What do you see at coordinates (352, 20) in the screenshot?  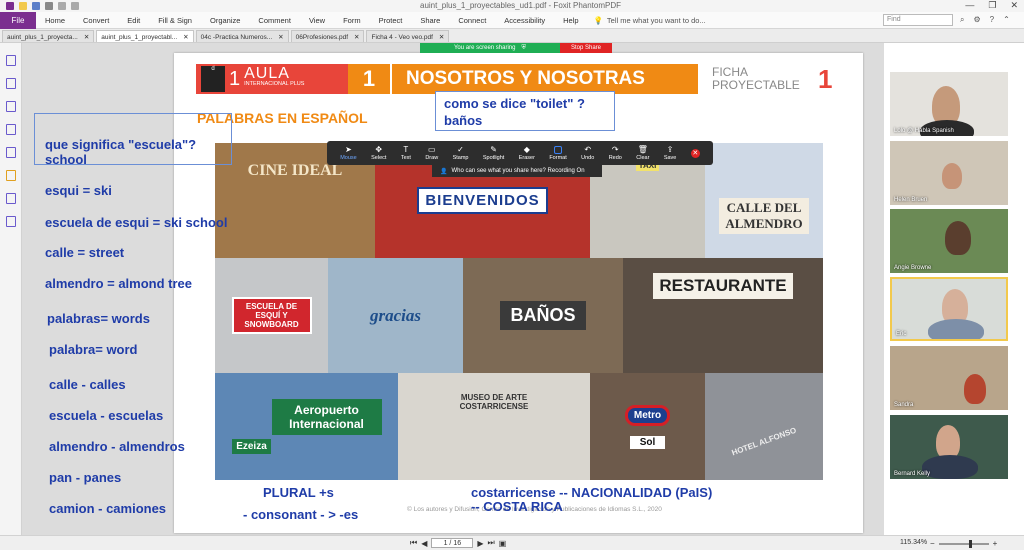 I see `menu-form: Form` at bounding box center [352, 20].